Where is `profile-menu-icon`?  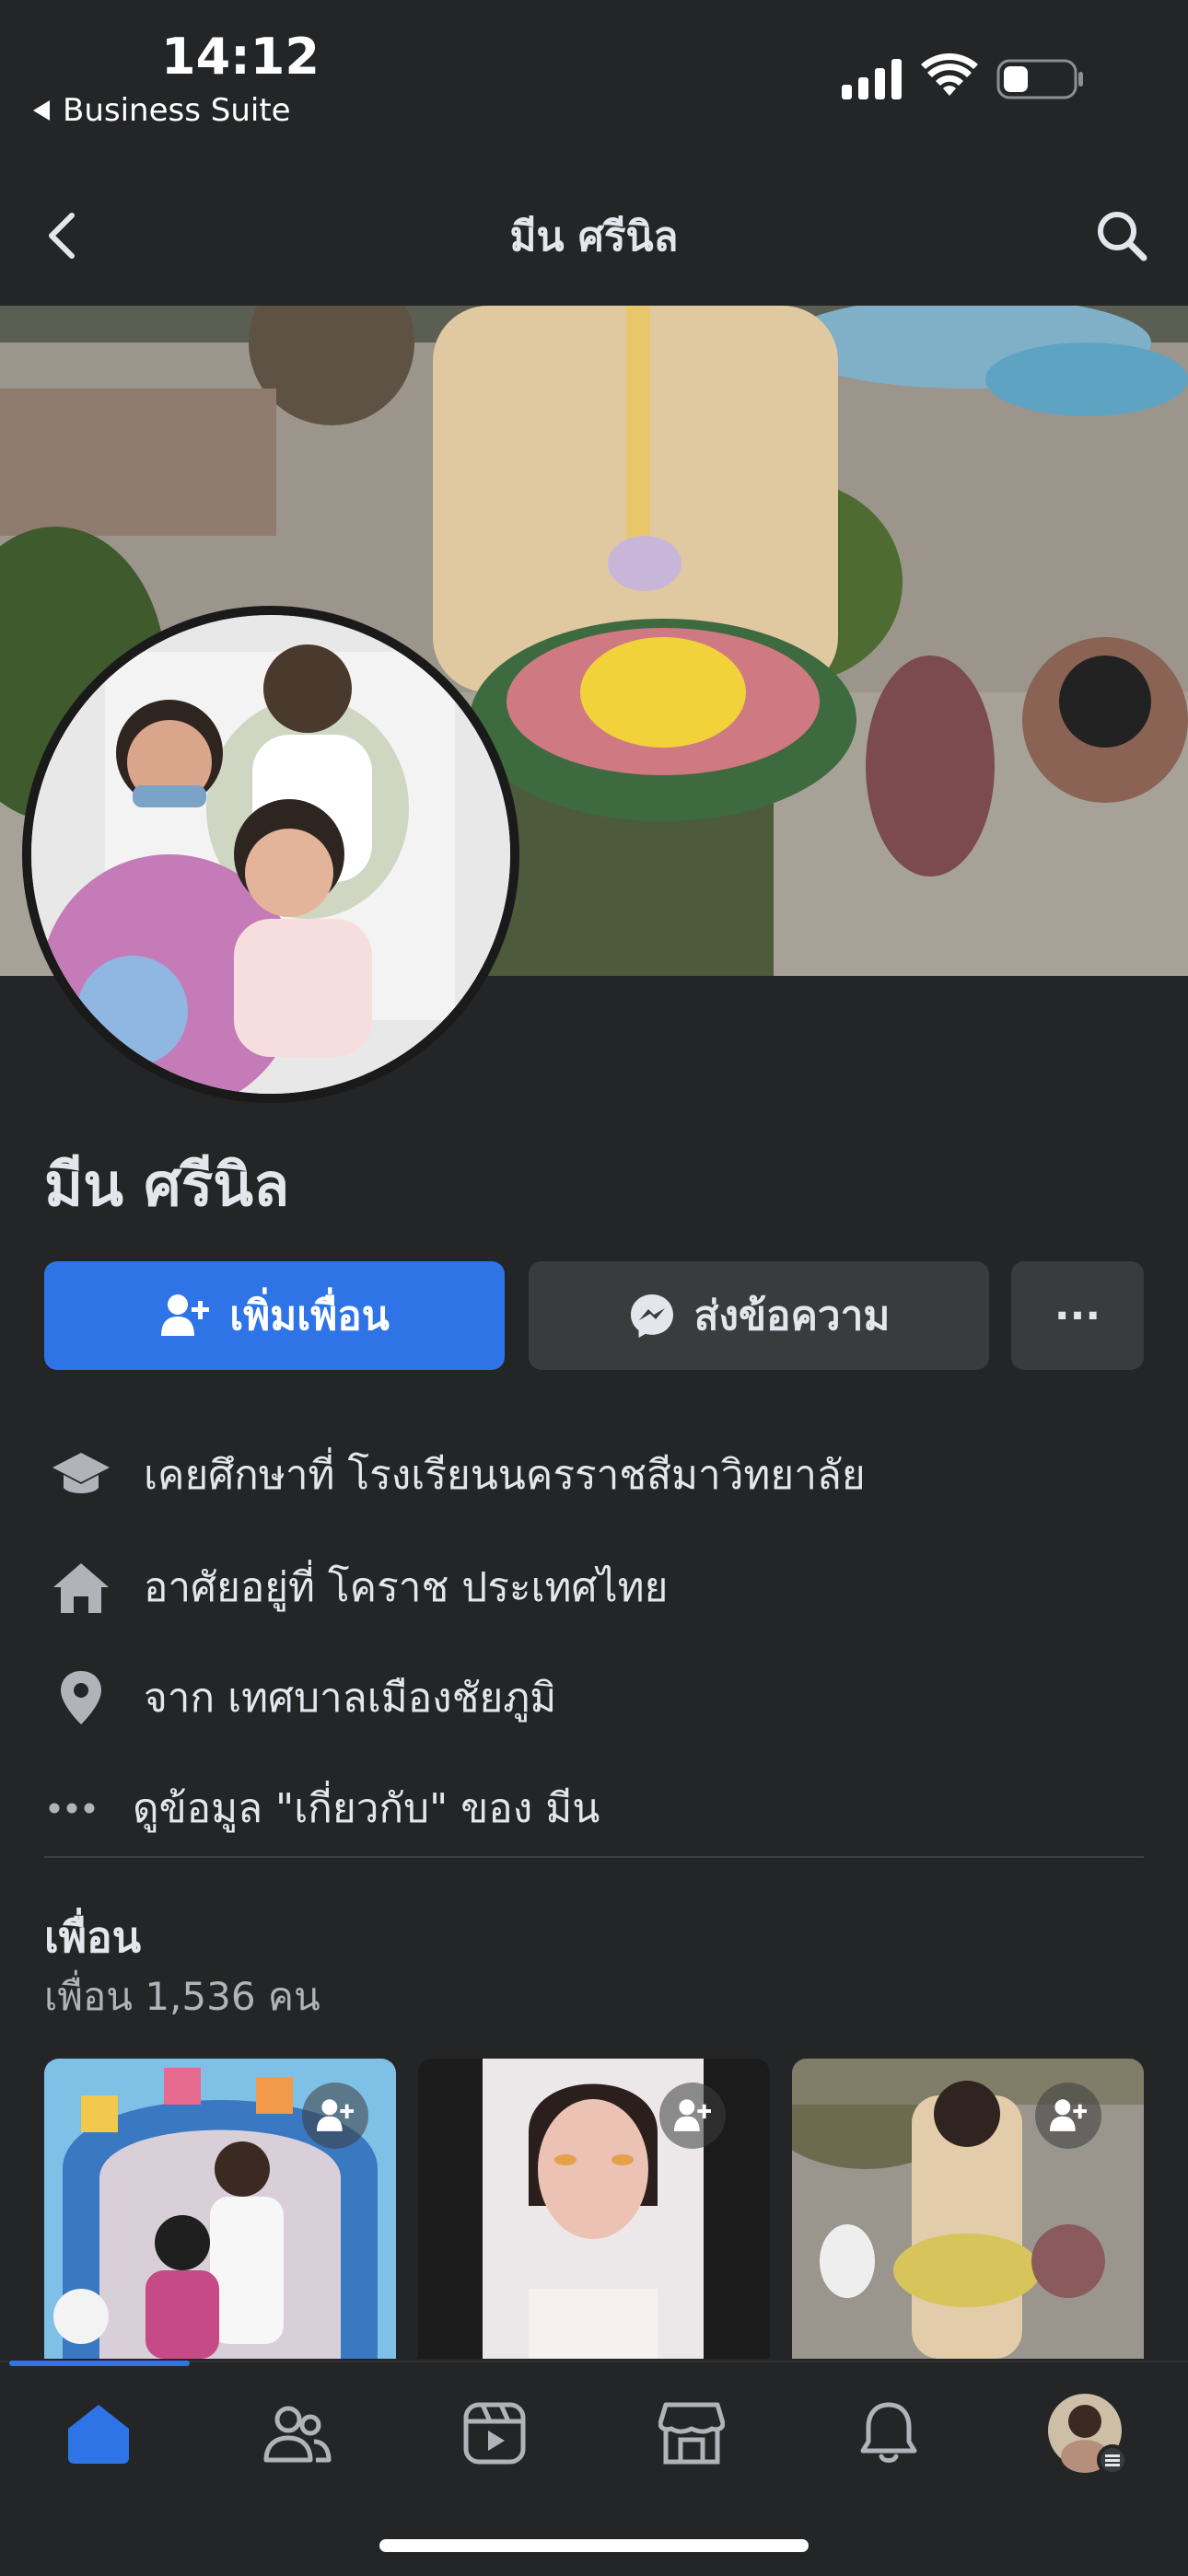 profile-menu-icon is located at coordinates (1088, 2434).